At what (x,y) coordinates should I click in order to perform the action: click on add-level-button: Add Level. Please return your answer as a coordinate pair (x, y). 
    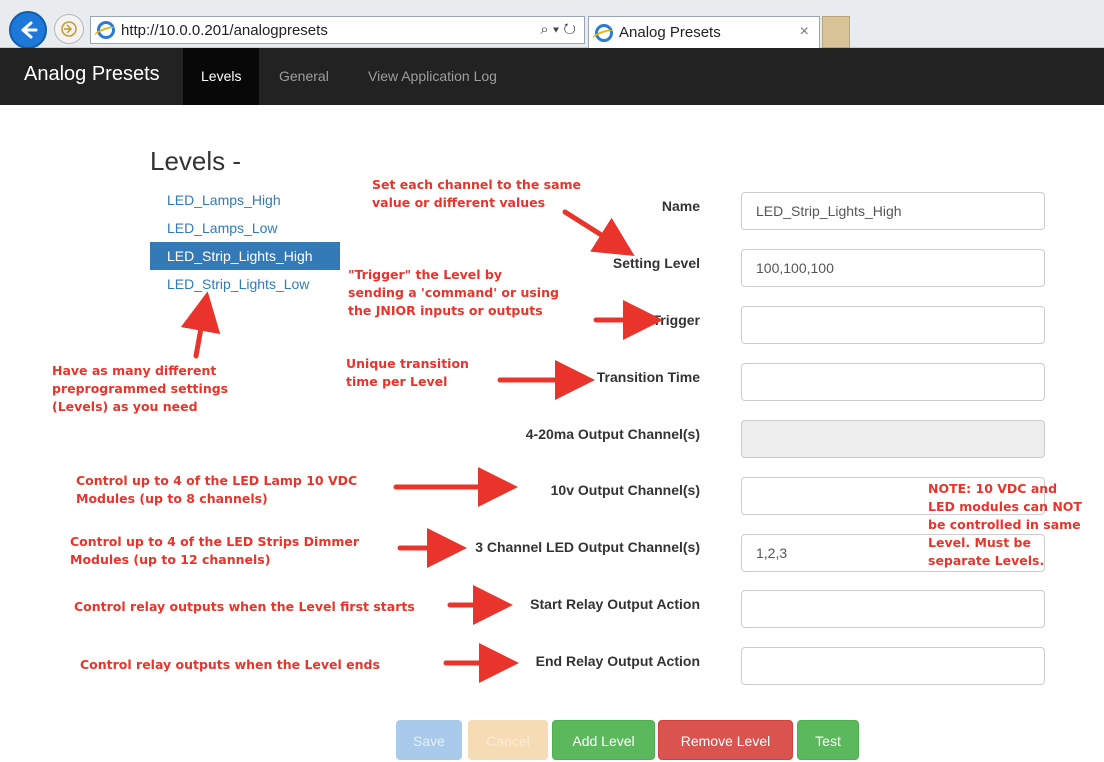
    Looking at the image, I should click on (603, 740).